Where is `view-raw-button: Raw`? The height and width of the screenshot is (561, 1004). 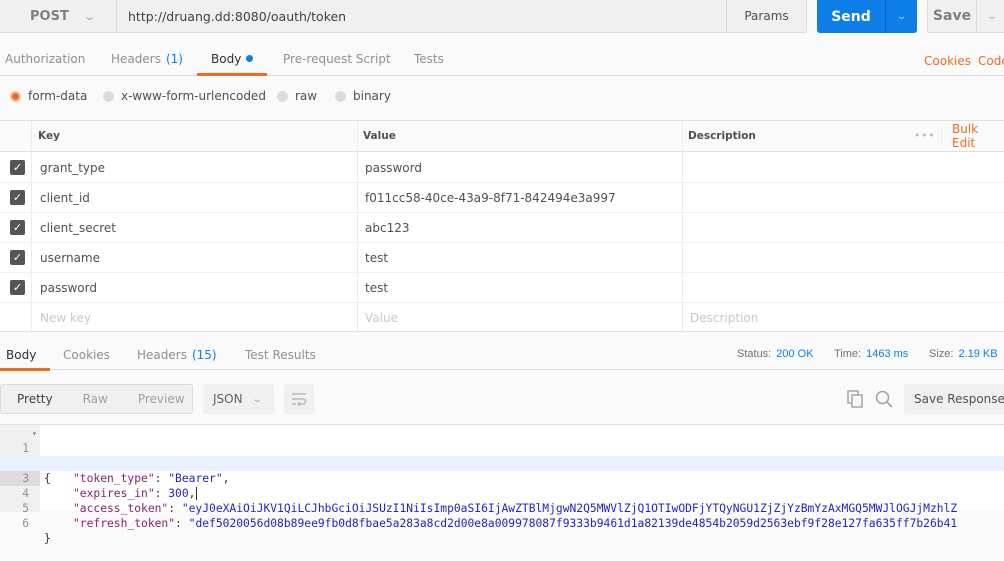
view-raw-button: Raw is located at coordinates (80, 399).